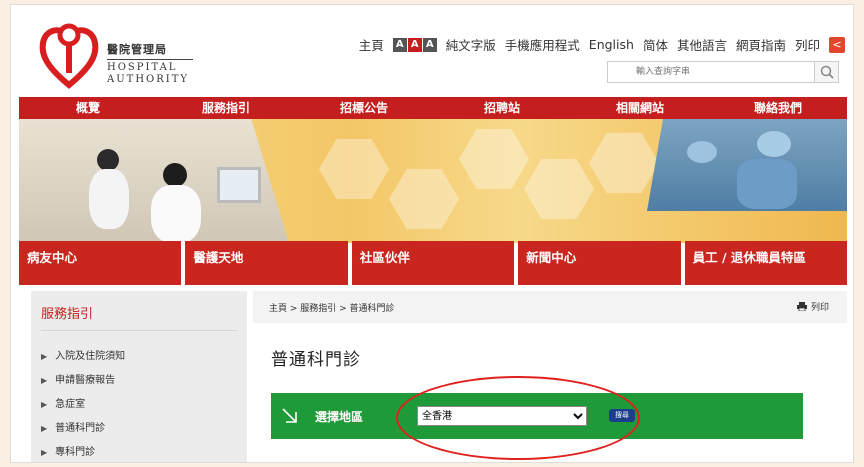 This screenshot has height=467, width=864. What do you see at coordinates (139, 405) in the screenshot?
I see `sidebar-item-emergency: ▶ 急症室` at bounding box center [139, 405].